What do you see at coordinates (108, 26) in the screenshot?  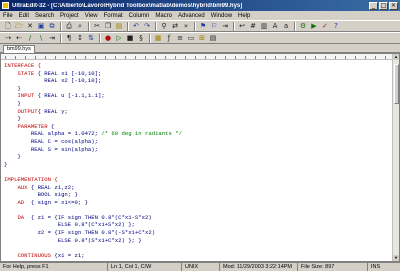 I see `copy-icon: ❐` at bounding box center [108, 26].